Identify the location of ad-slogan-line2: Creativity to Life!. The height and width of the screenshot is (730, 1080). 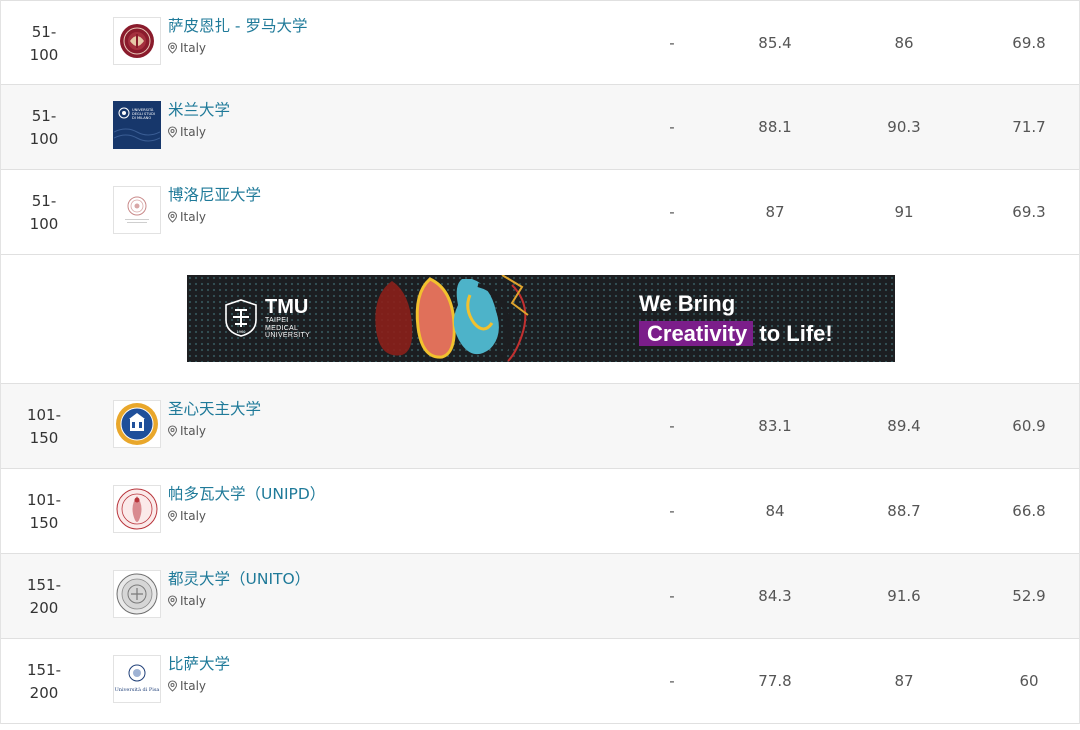
(736, 334).